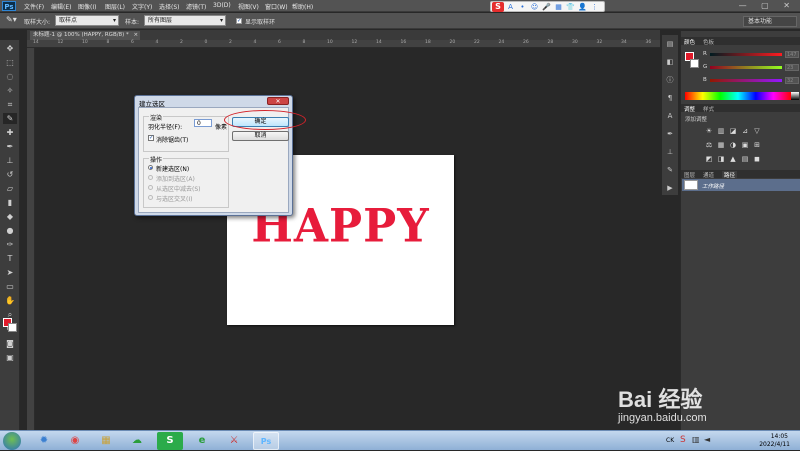 This screenshot has width=800, height=451. I want to click on eyedropper-tool-icon: ✎, so click(10, 118).